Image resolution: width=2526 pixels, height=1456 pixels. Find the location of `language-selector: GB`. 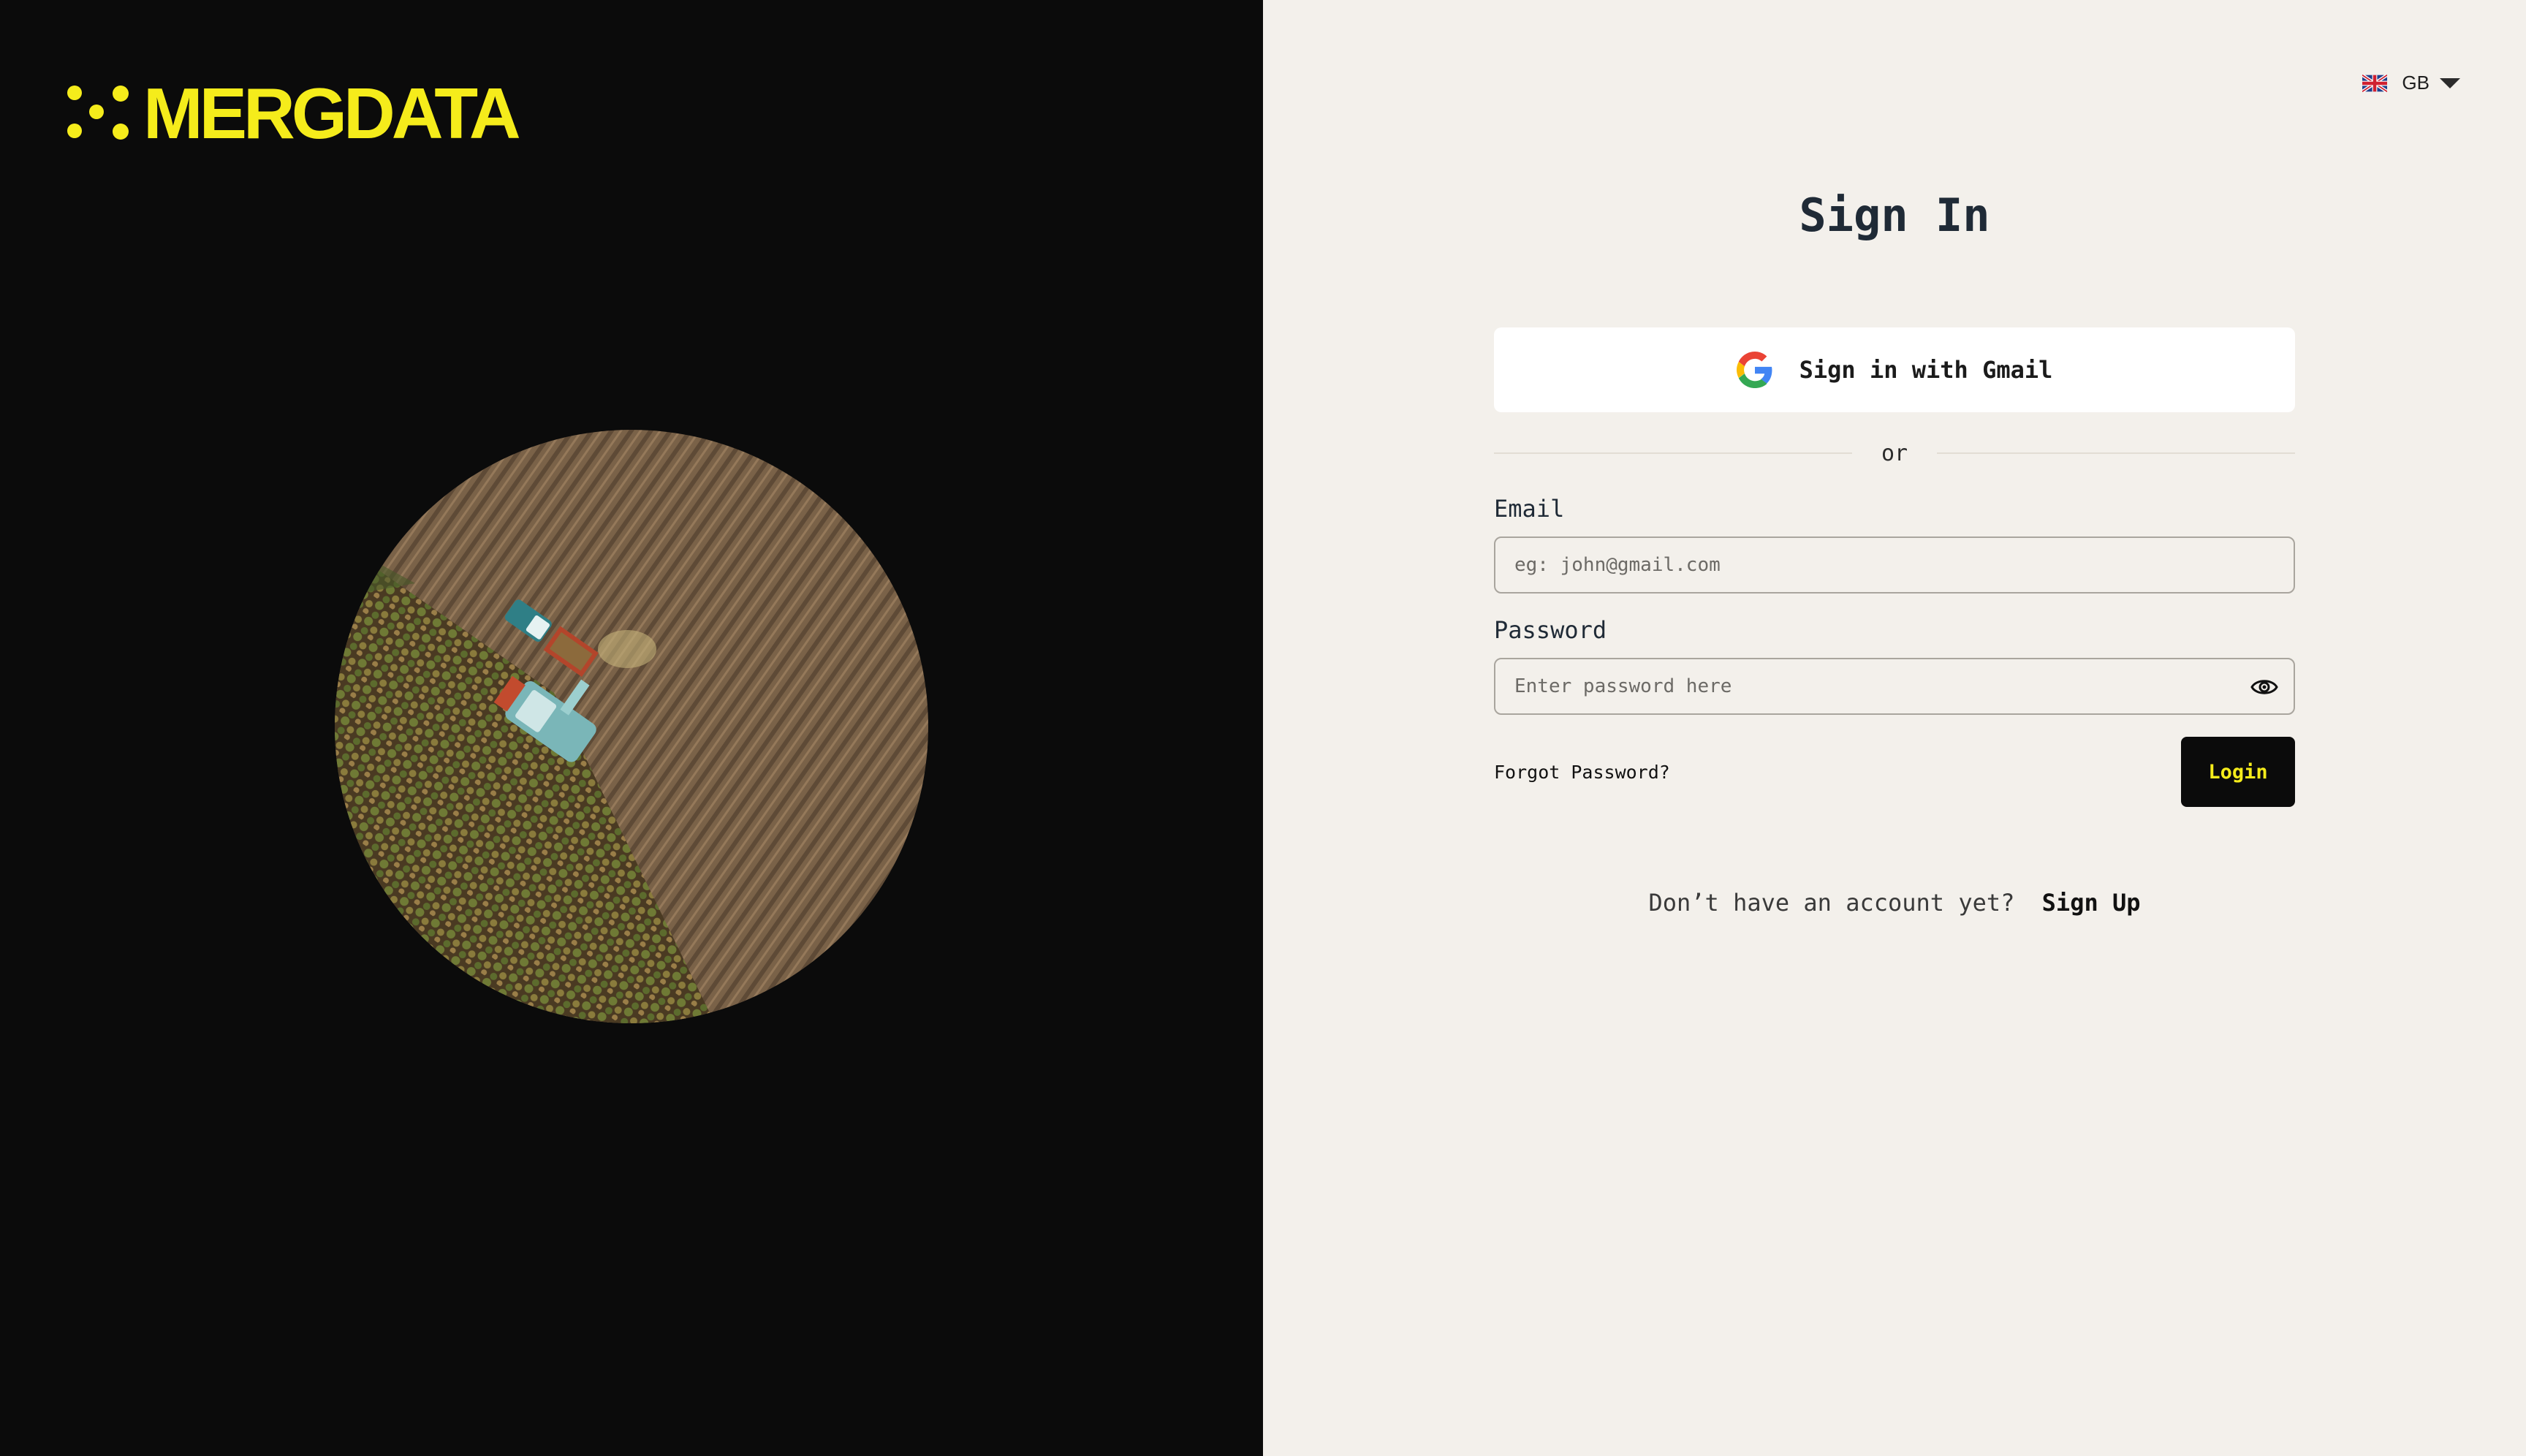

language-selector: GB is located at coordinates (2411, 83).